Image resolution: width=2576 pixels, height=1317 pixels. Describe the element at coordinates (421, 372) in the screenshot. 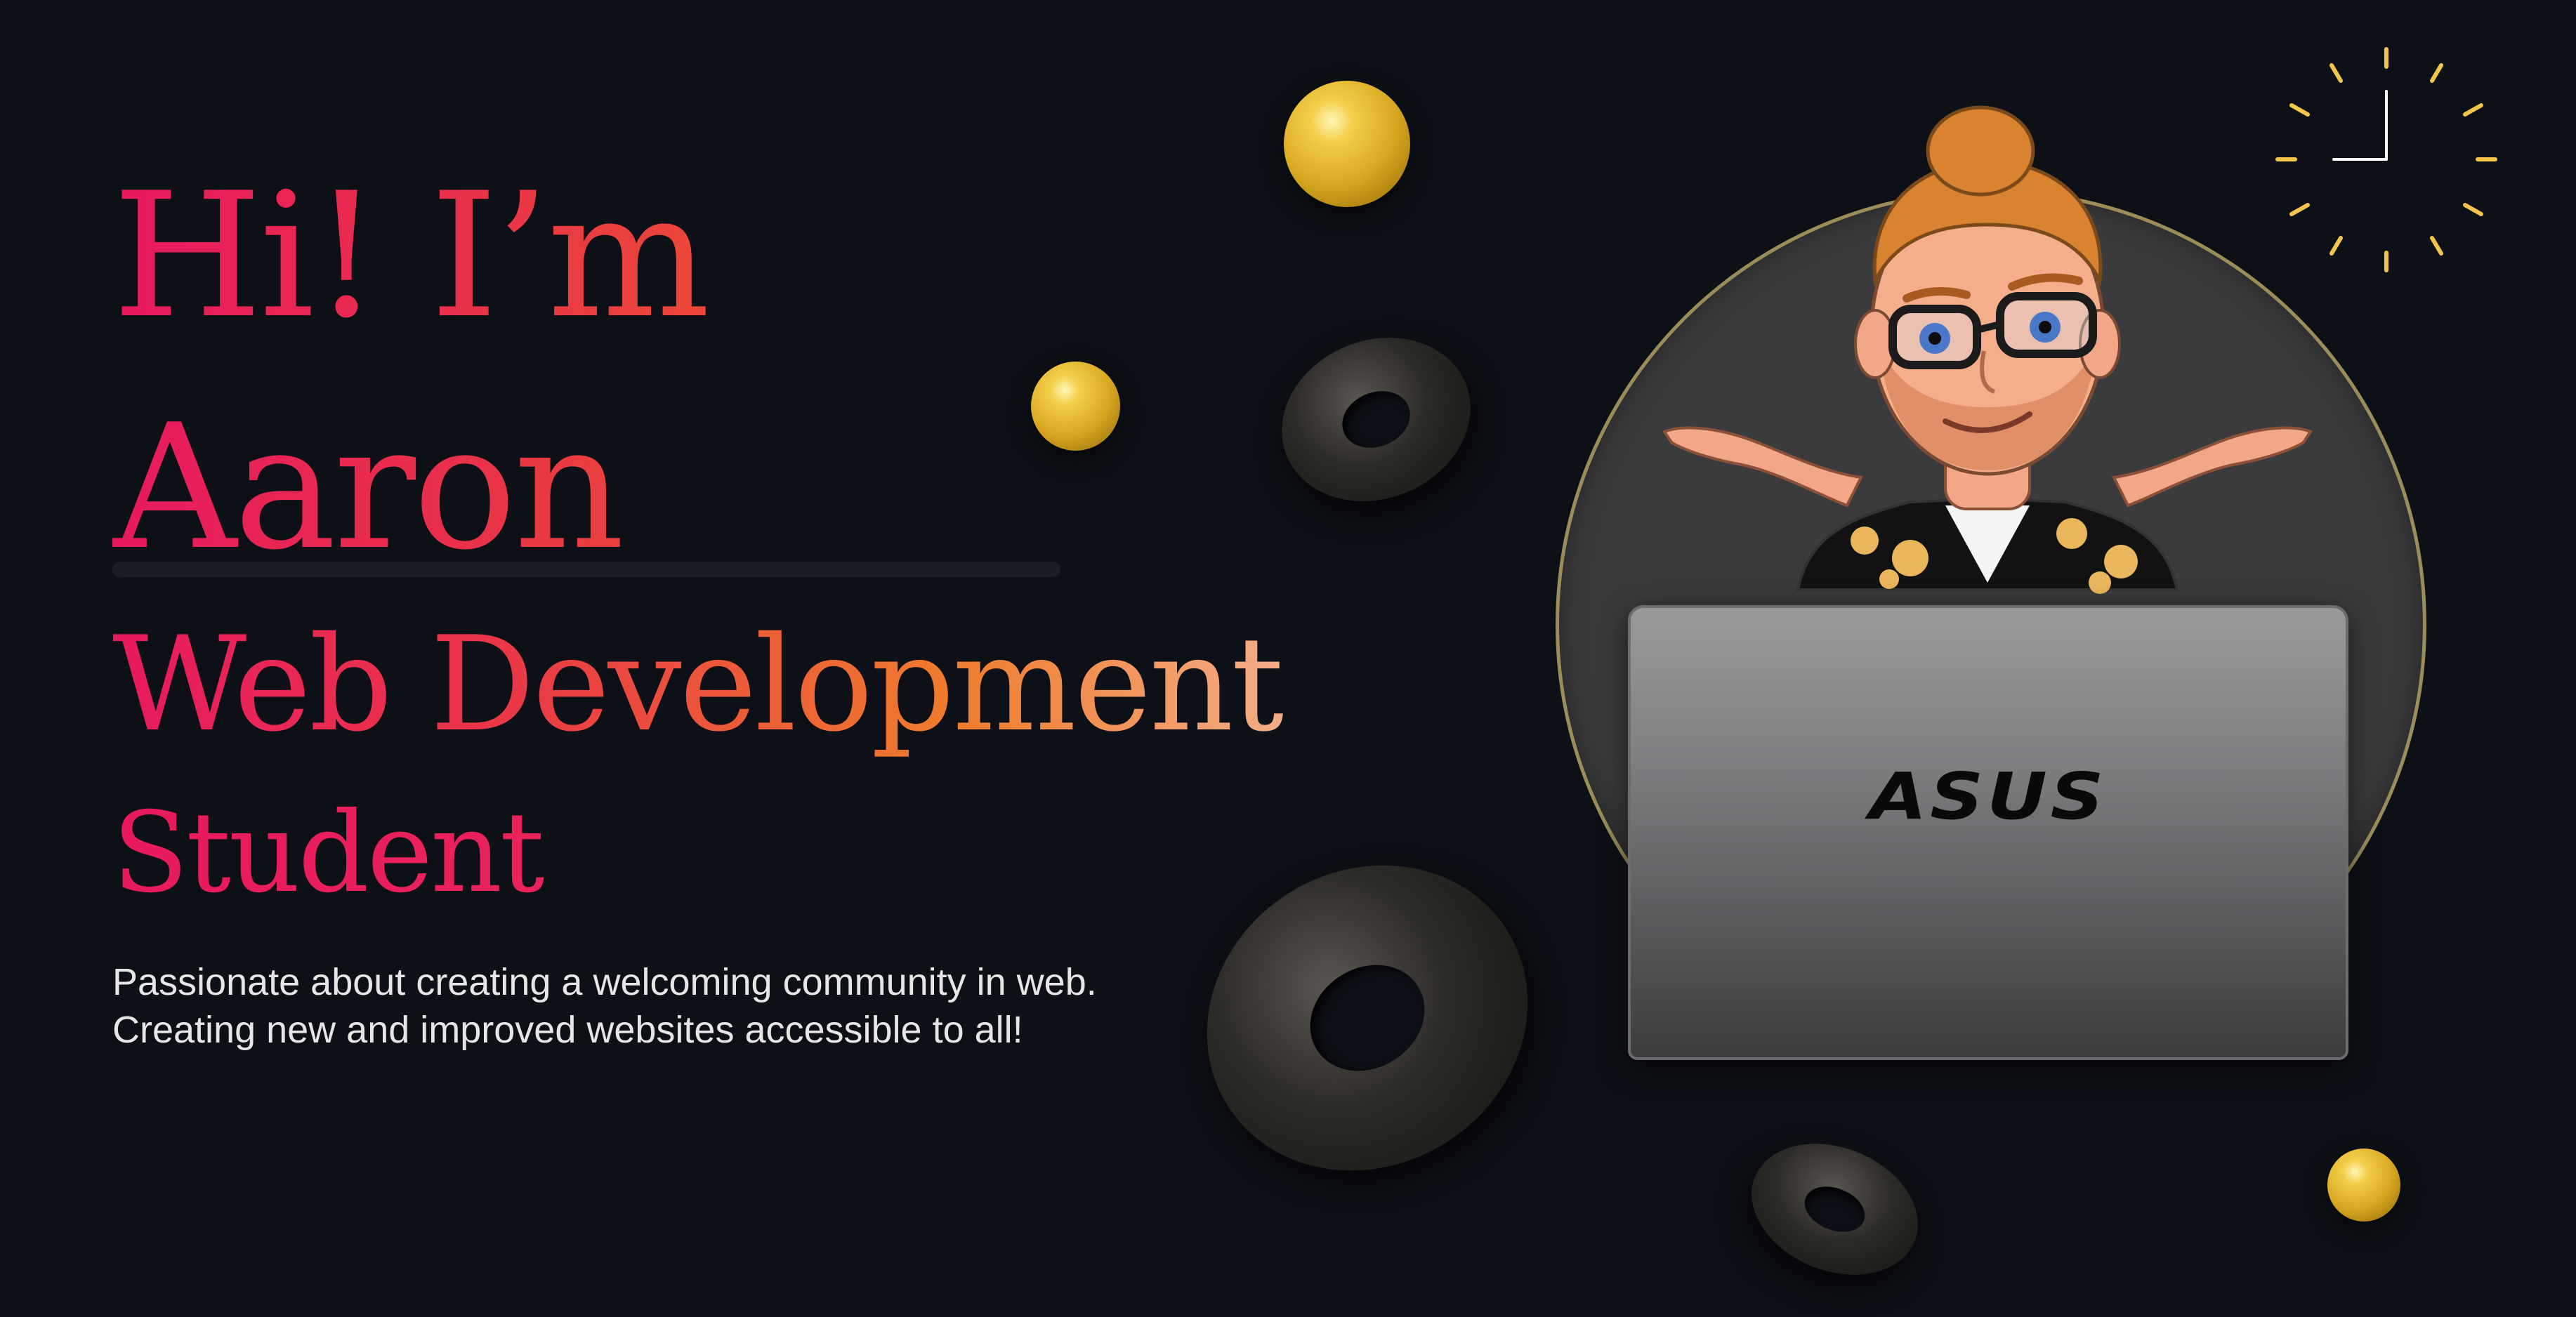

I see `greeting-heading: Hi! I’m Aaron` at that location.